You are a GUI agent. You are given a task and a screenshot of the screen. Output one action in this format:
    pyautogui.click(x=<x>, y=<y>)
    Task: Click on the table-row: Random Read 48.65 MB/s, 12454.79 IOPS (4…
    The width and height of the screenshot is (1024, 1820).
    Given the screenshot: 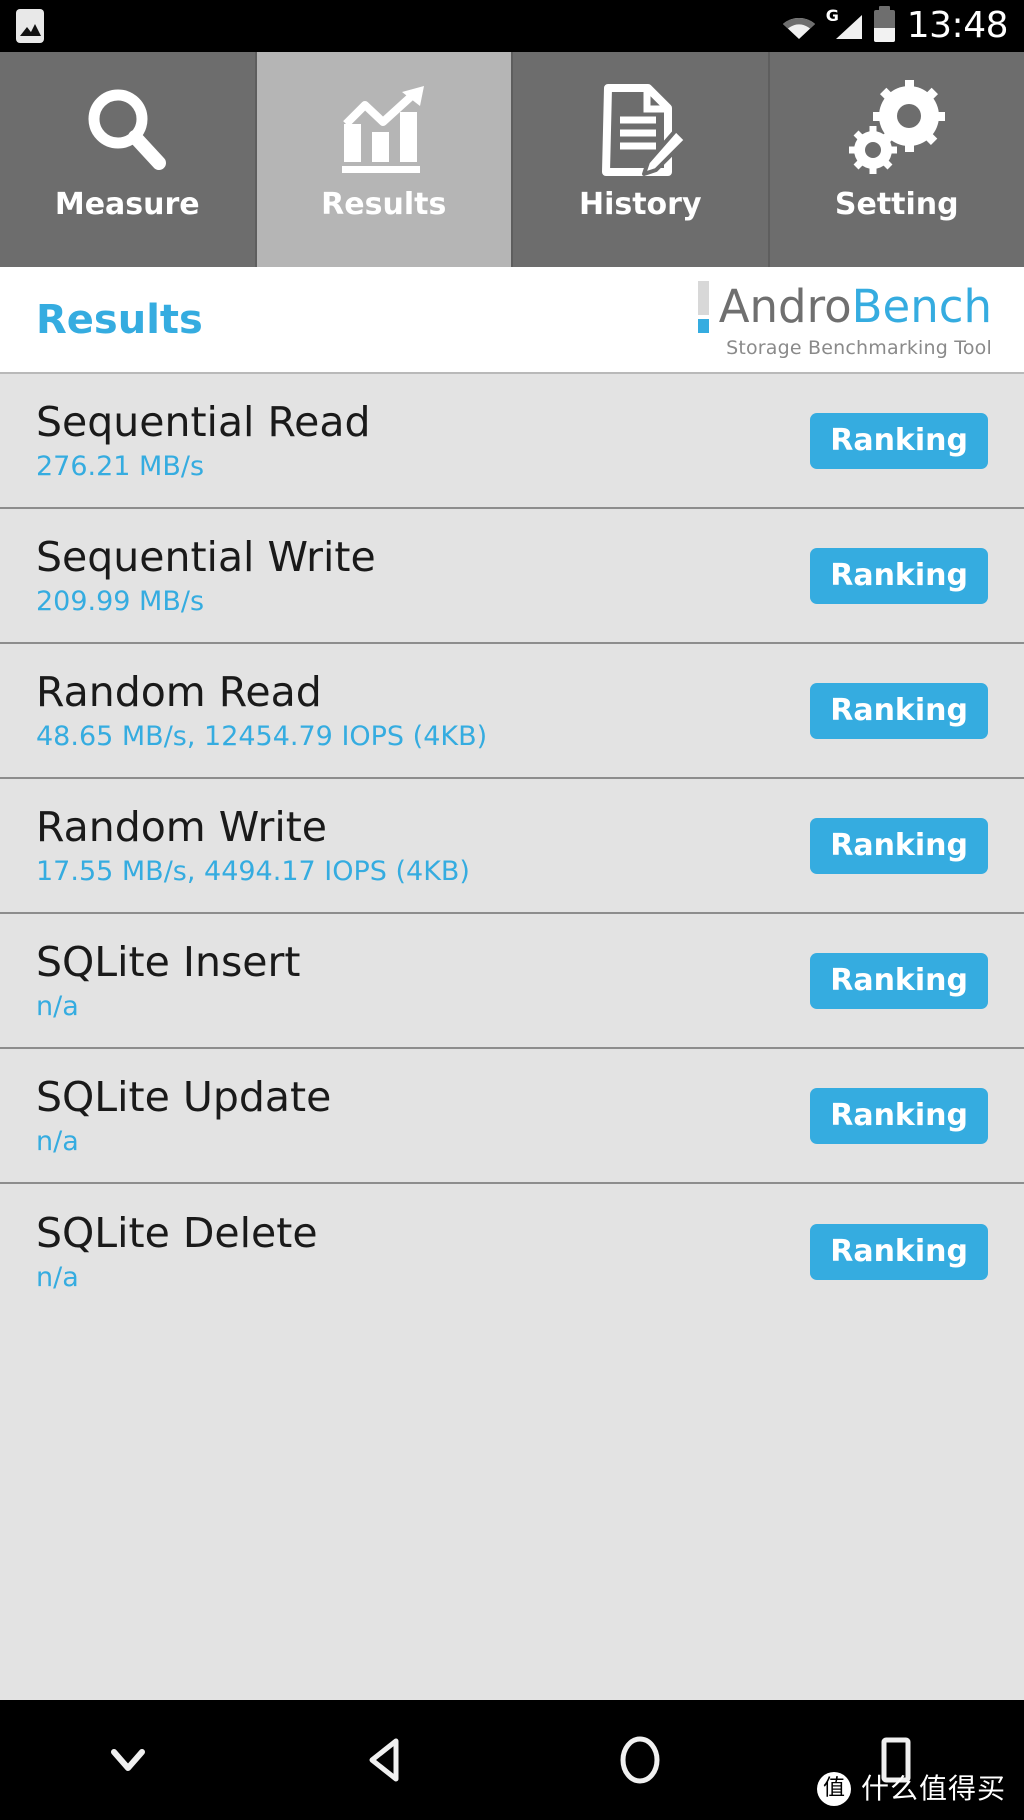 What is the action you would take?
    pyautogui.click(x=512, y=711)
    